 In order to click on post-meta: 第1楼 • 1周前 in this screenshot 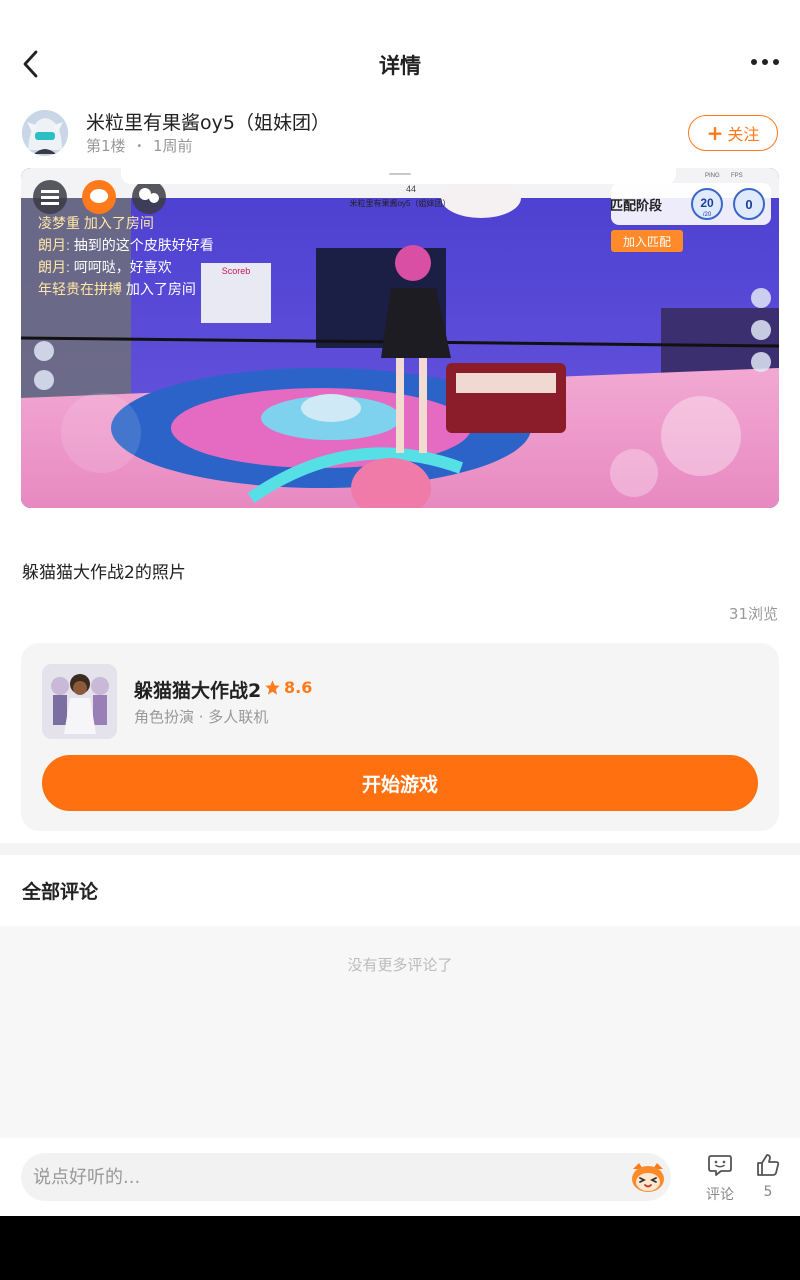, I will do `click(139, 145)`.